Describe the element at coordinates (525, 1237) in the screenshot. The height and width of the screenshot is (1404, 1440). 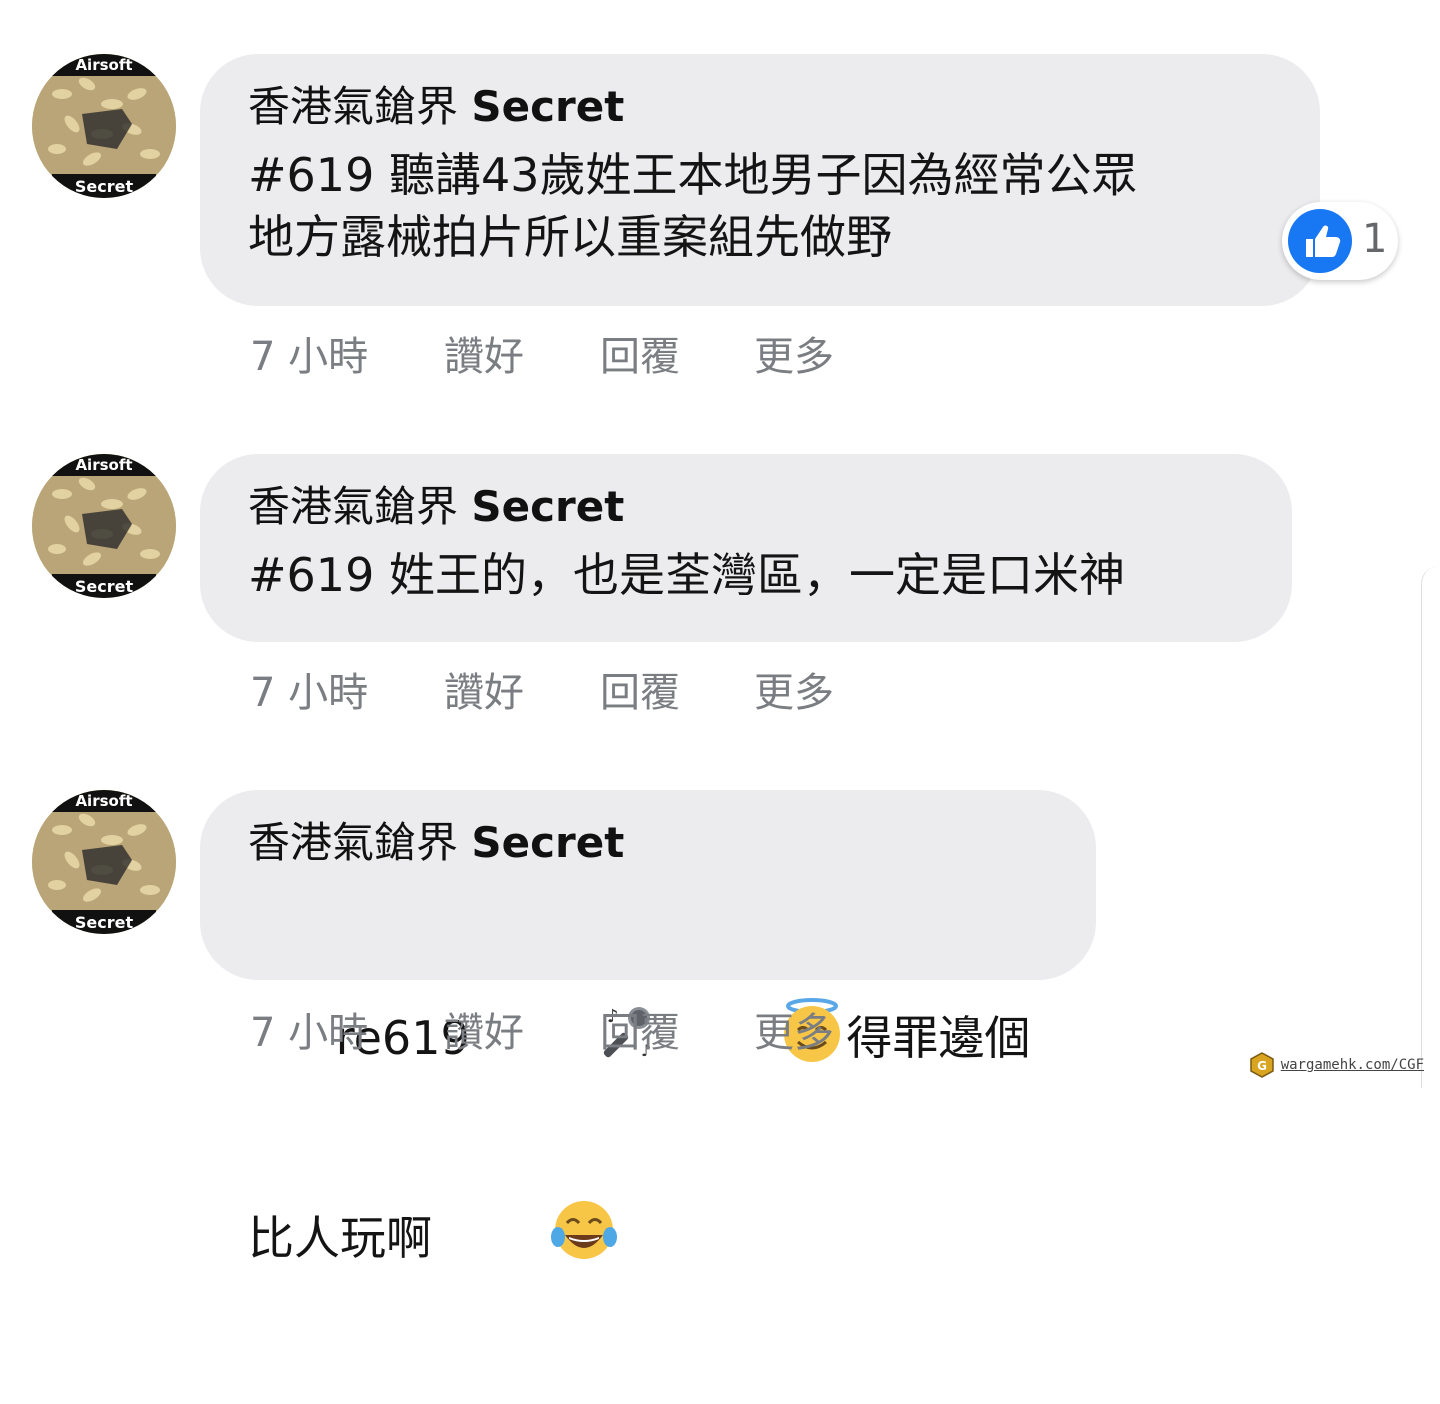
I see `tears-of-joy-icon` at that location.